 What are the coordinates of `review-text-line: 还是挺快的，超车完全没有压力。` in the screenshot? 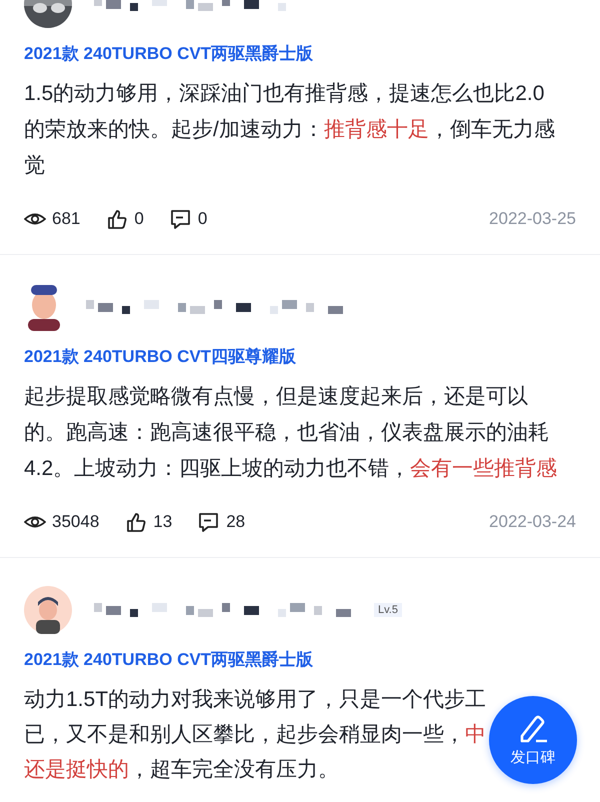 It's located at (181, 770).